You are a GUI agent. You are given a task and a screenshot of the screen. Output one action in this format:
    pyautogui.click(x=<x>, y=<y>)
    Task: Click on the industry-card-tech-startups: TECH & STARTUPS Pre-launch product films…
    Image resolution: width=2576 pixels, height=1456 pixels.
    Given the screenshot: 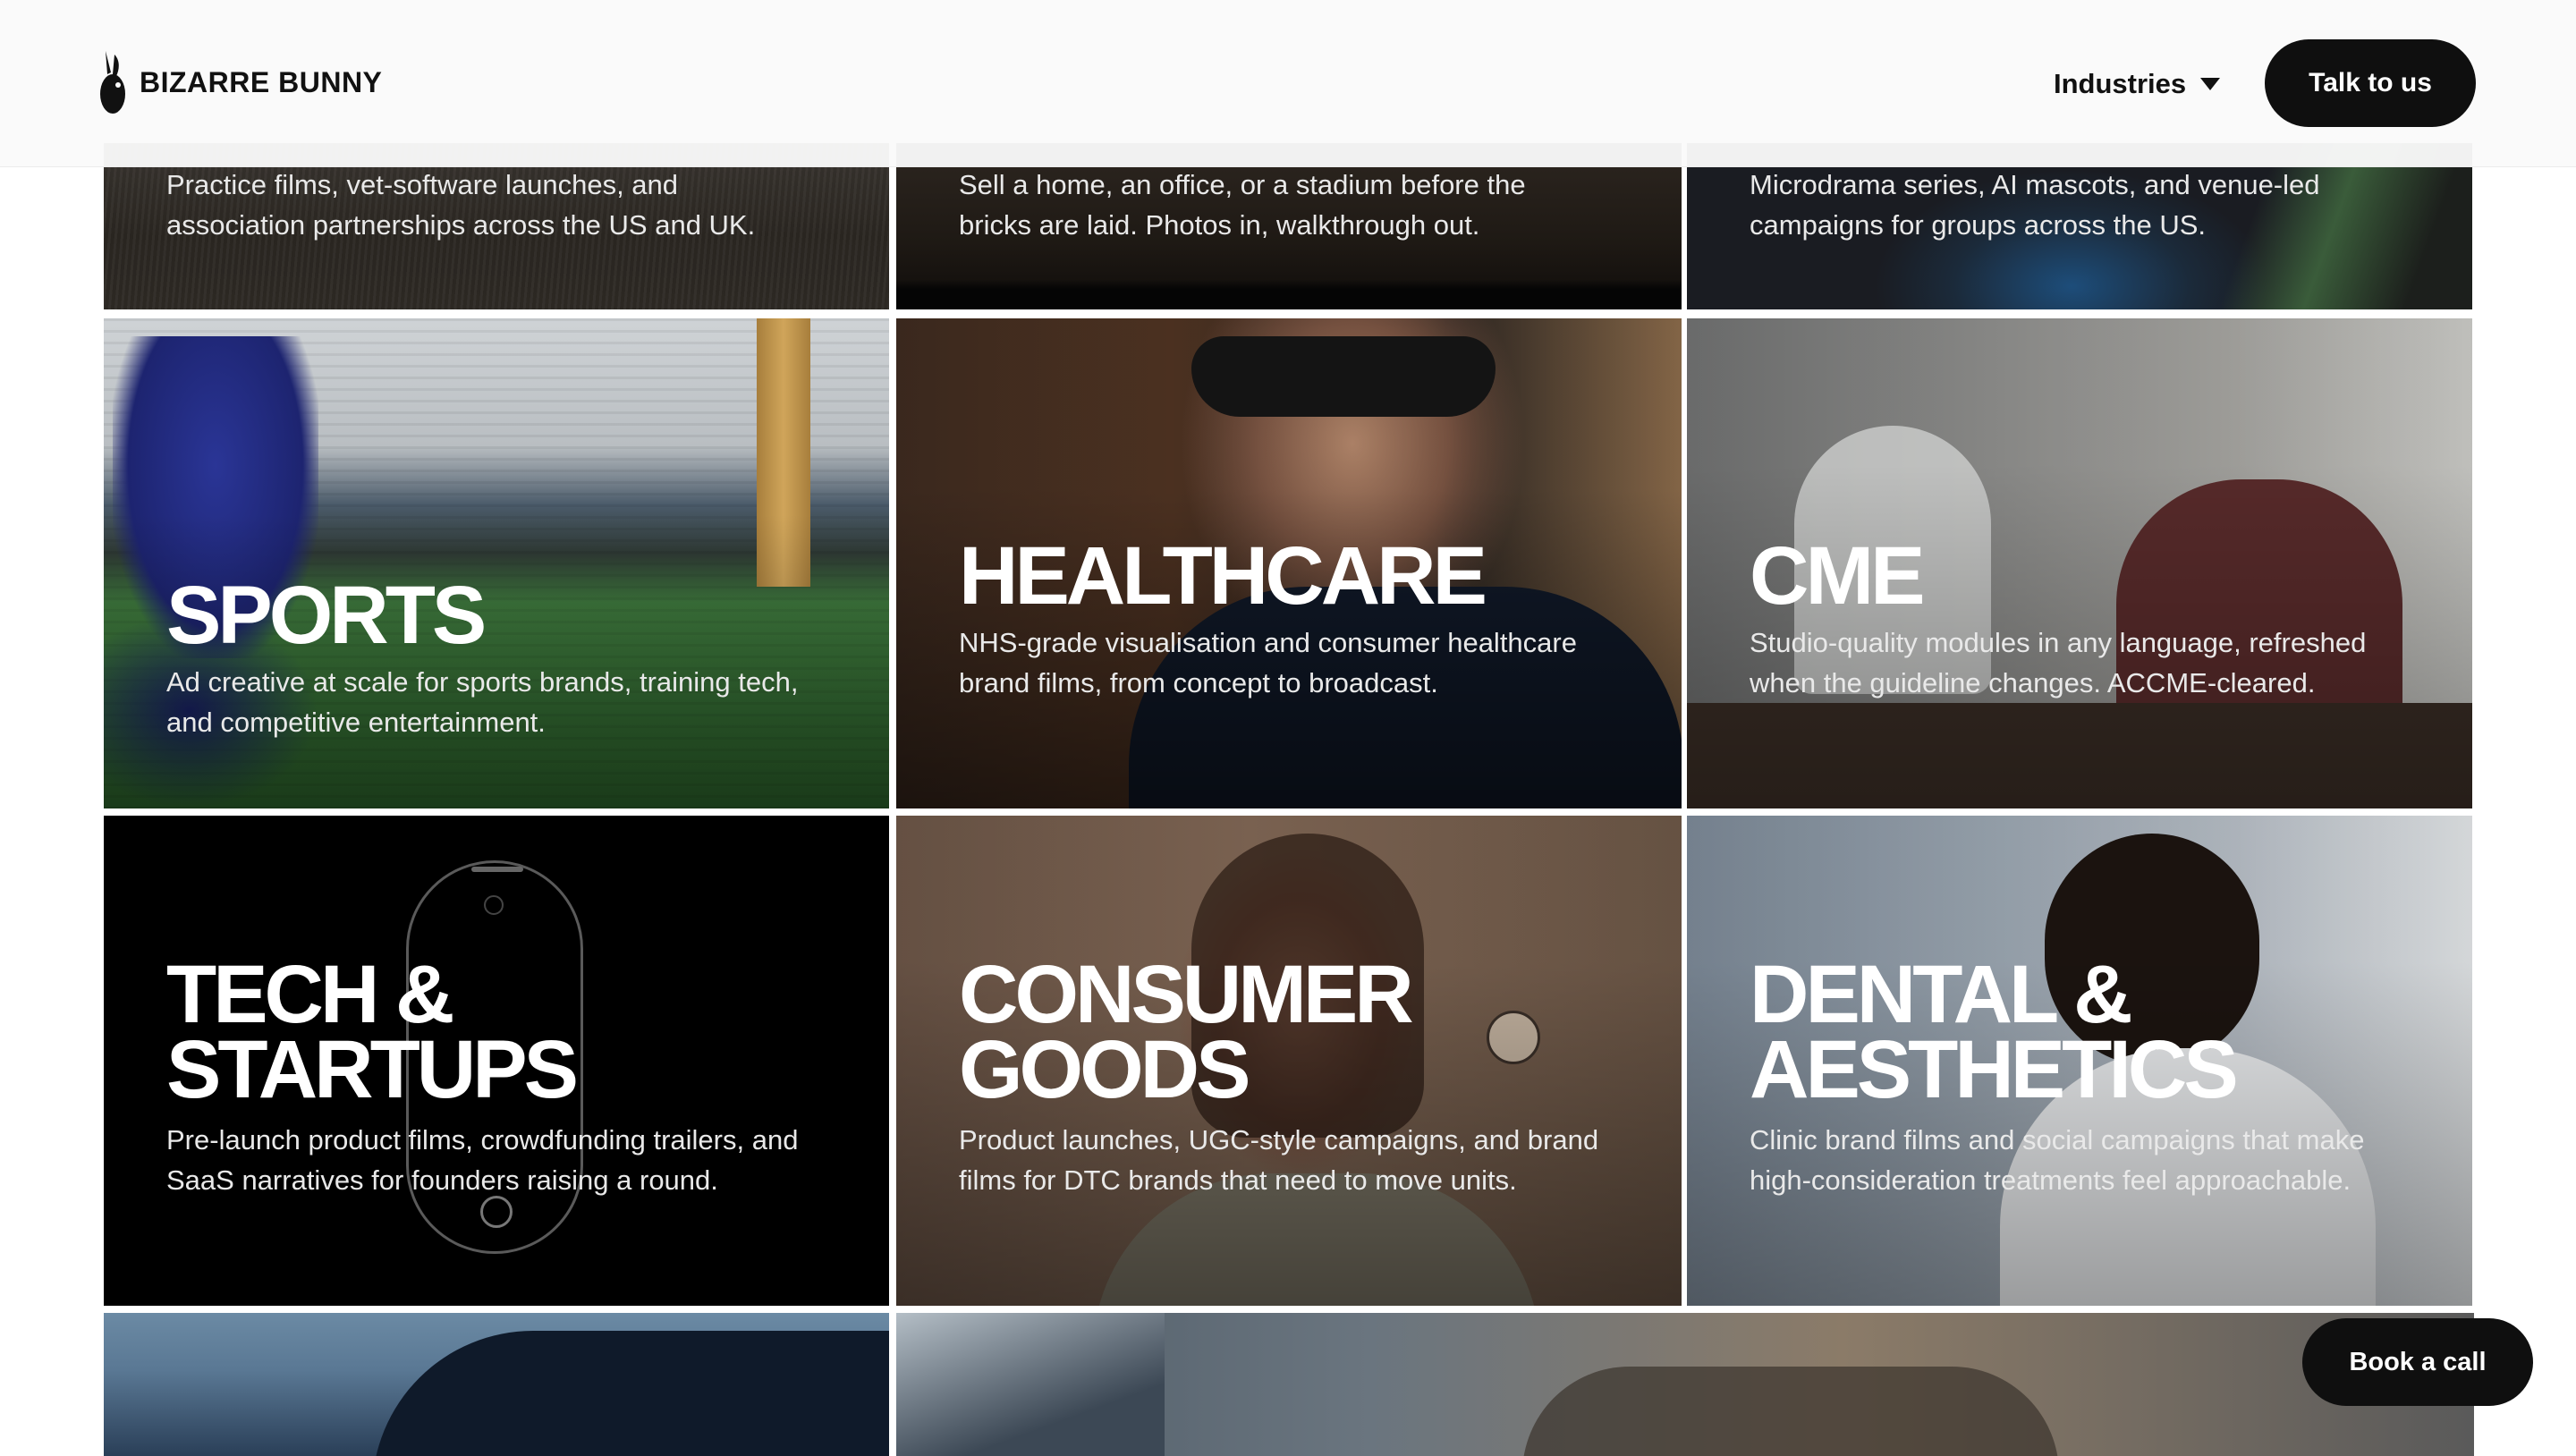 What is the action you would take?
    pyautogui.click(x=496, y=1061)
    